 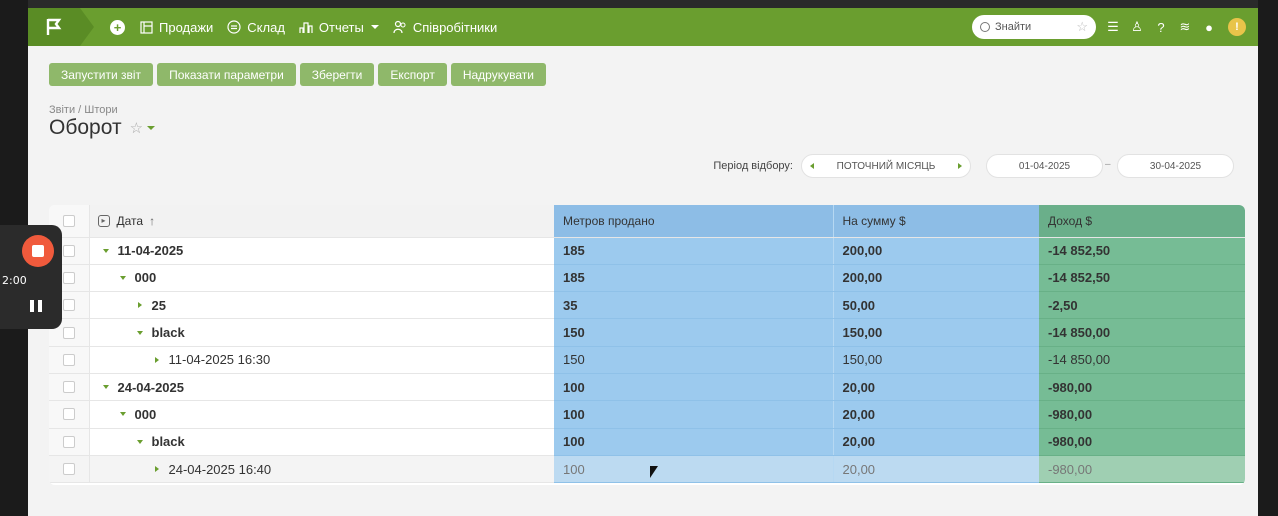 I want to click on cell-sum: 150,00, so click(x=936, y=332).